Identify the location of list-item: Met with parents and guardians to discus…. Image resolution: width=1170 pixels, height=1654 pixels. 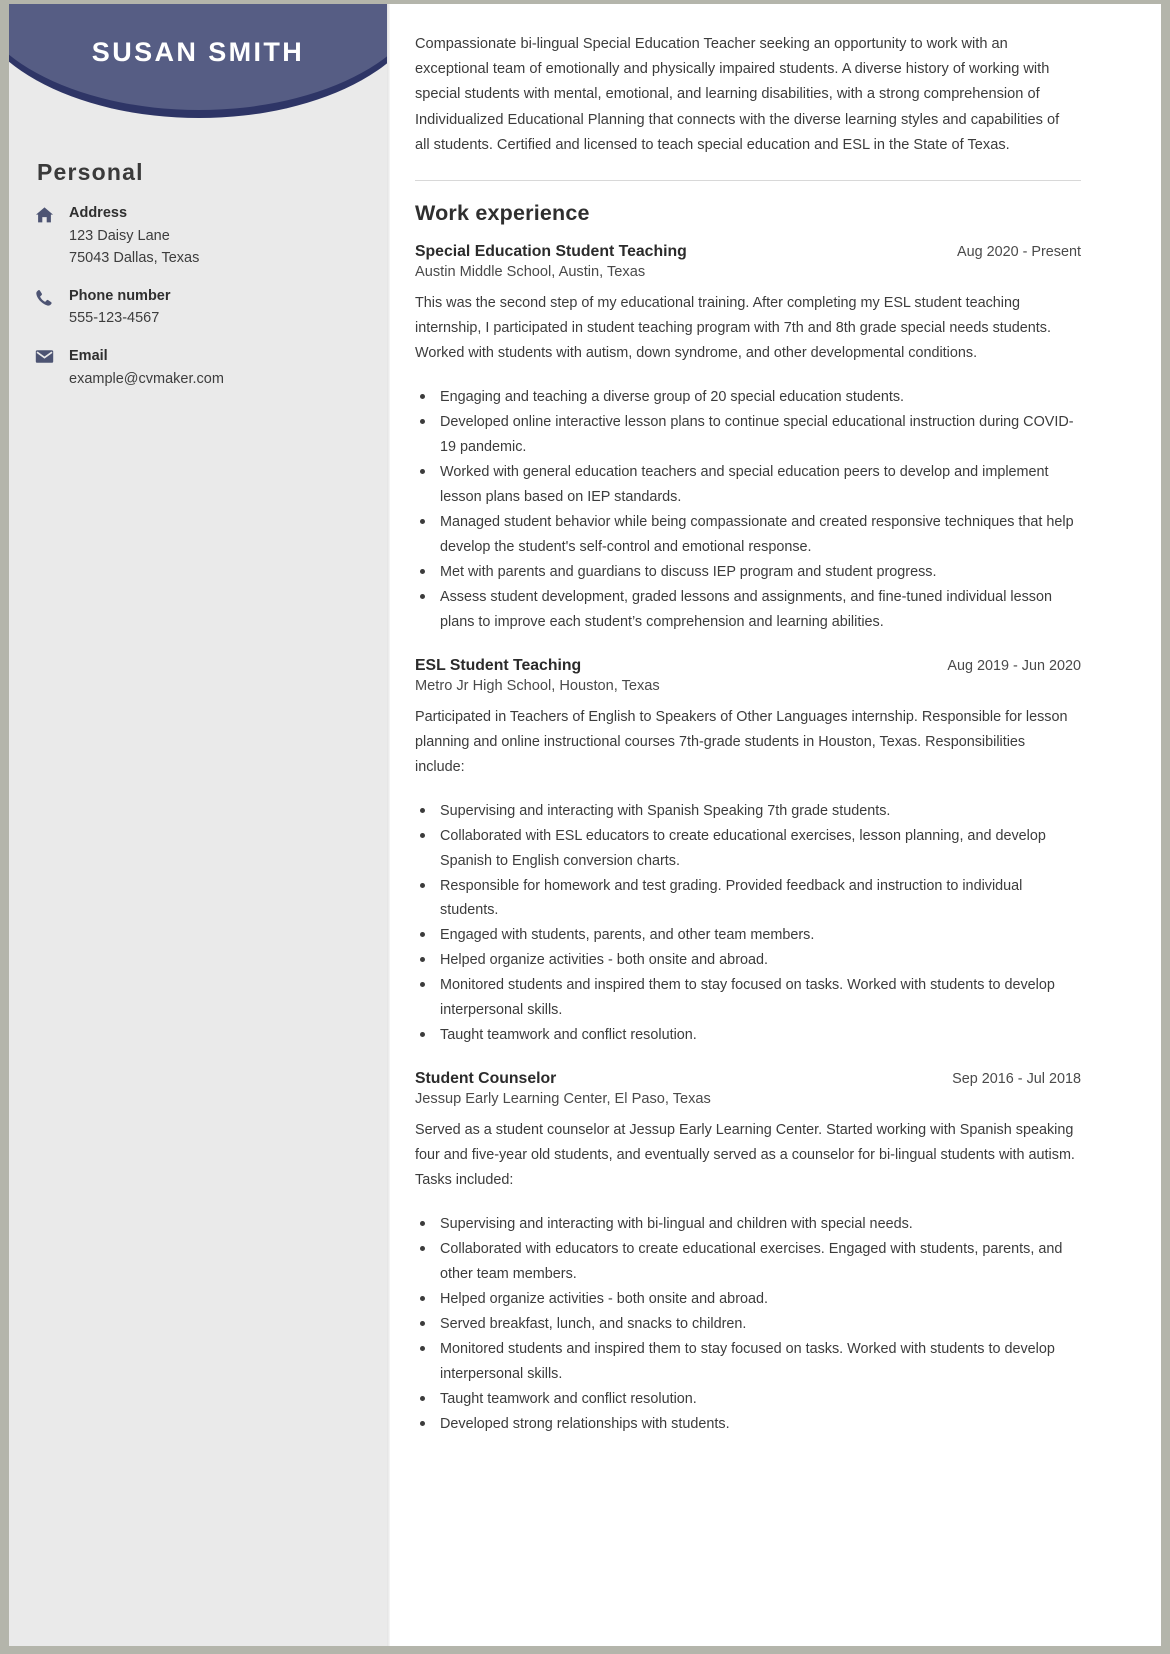
(748, 572).